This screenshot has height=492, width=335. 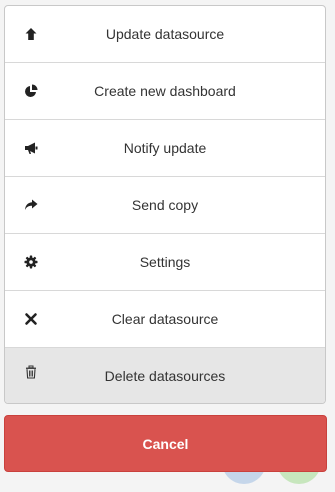 I want to click on menu-item-label: Create new dashboard, so click(x=165, y=91).